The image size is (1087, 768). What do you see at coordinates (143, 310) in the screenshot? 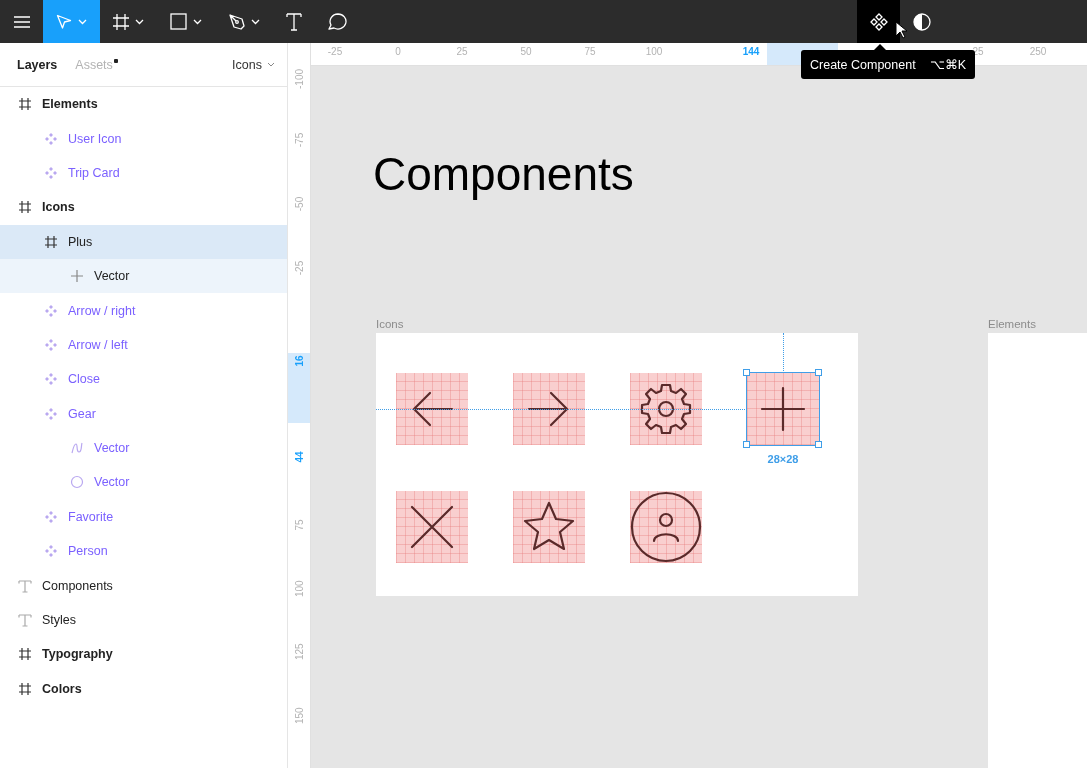
I see `layer-row: Arrow / right` at bounding box center [143, 310].